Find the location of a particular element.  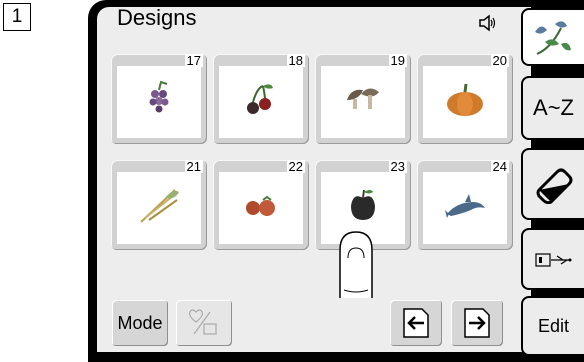

tomatoes-icon is located at coordinates (260, 205).